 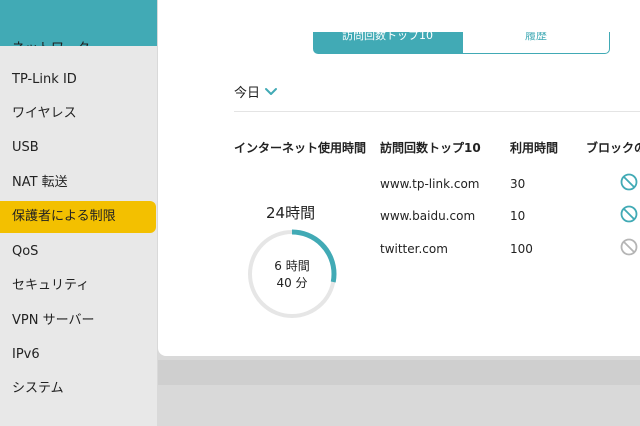 What do you see at coordinates (518, 184) in the screenshot?
I see `site-time-1: 30` at bounding box center [518, 184].